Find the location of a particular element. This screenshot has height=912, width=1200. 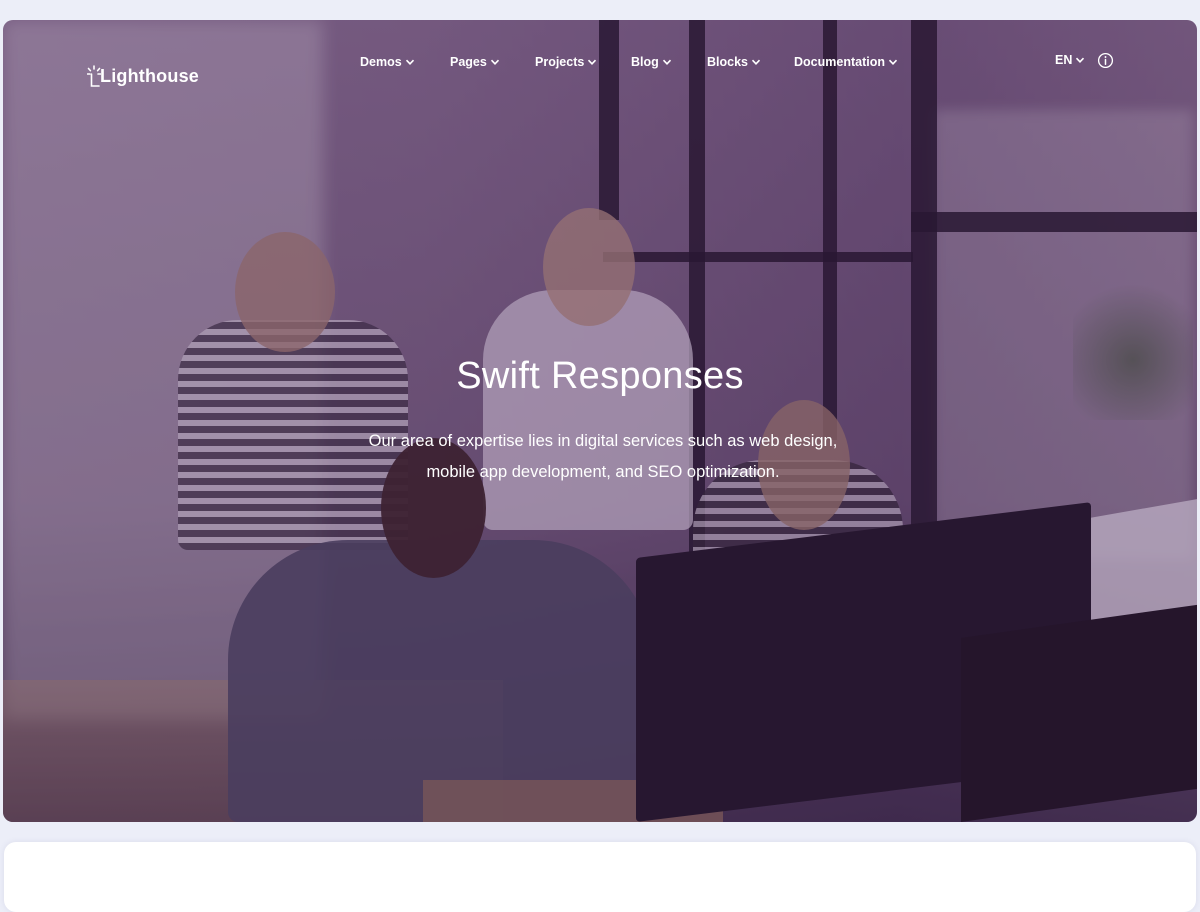

nav-item-demos: Demos is located at coordinates (405, 62).